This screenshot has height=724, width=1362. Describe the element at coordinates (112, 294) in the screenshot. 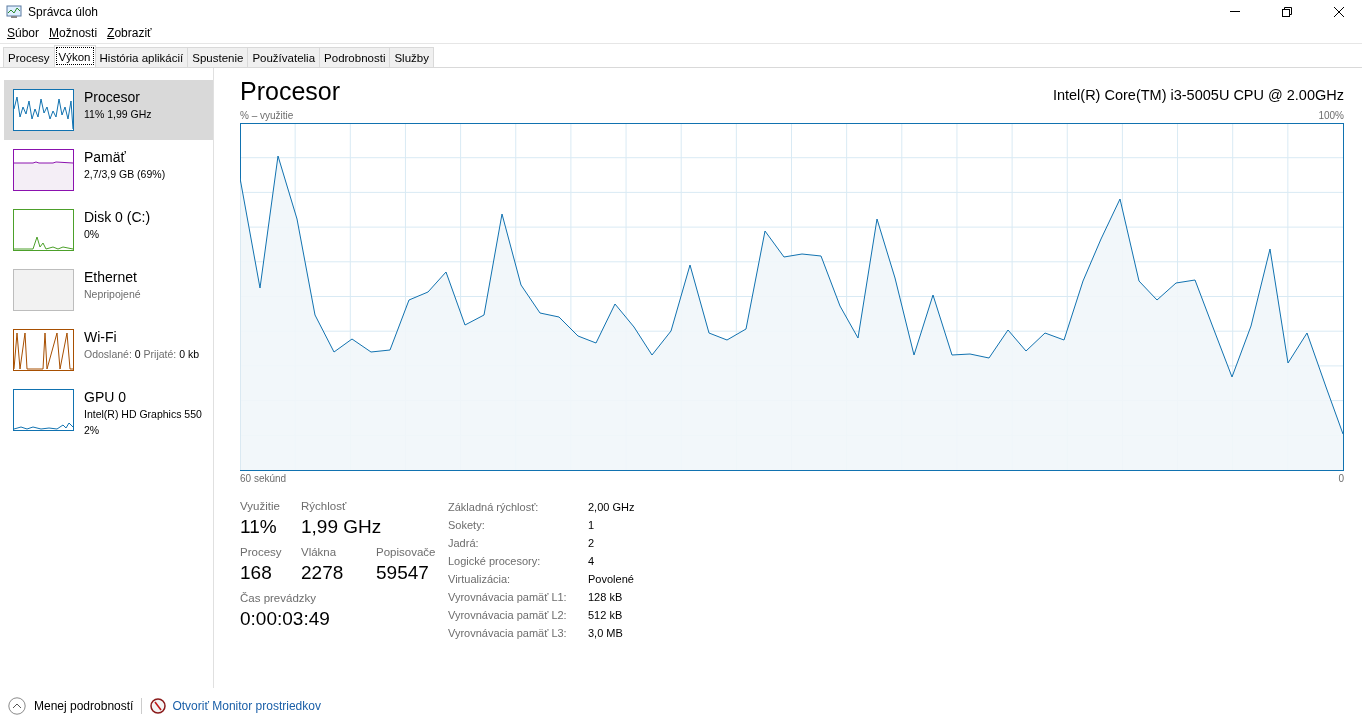

I see `item-detail: Nepripojené` at that location.